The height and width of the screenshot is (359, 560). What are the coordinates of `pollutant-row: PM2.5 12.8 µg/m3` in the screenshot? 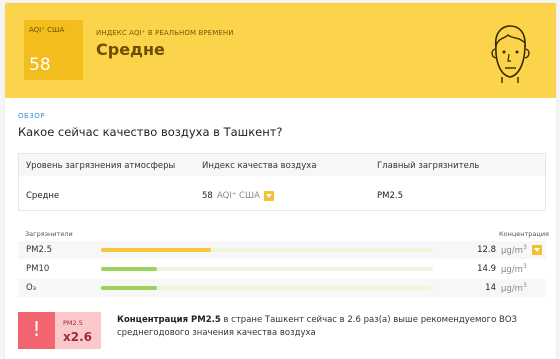 It's located at (282, 250).